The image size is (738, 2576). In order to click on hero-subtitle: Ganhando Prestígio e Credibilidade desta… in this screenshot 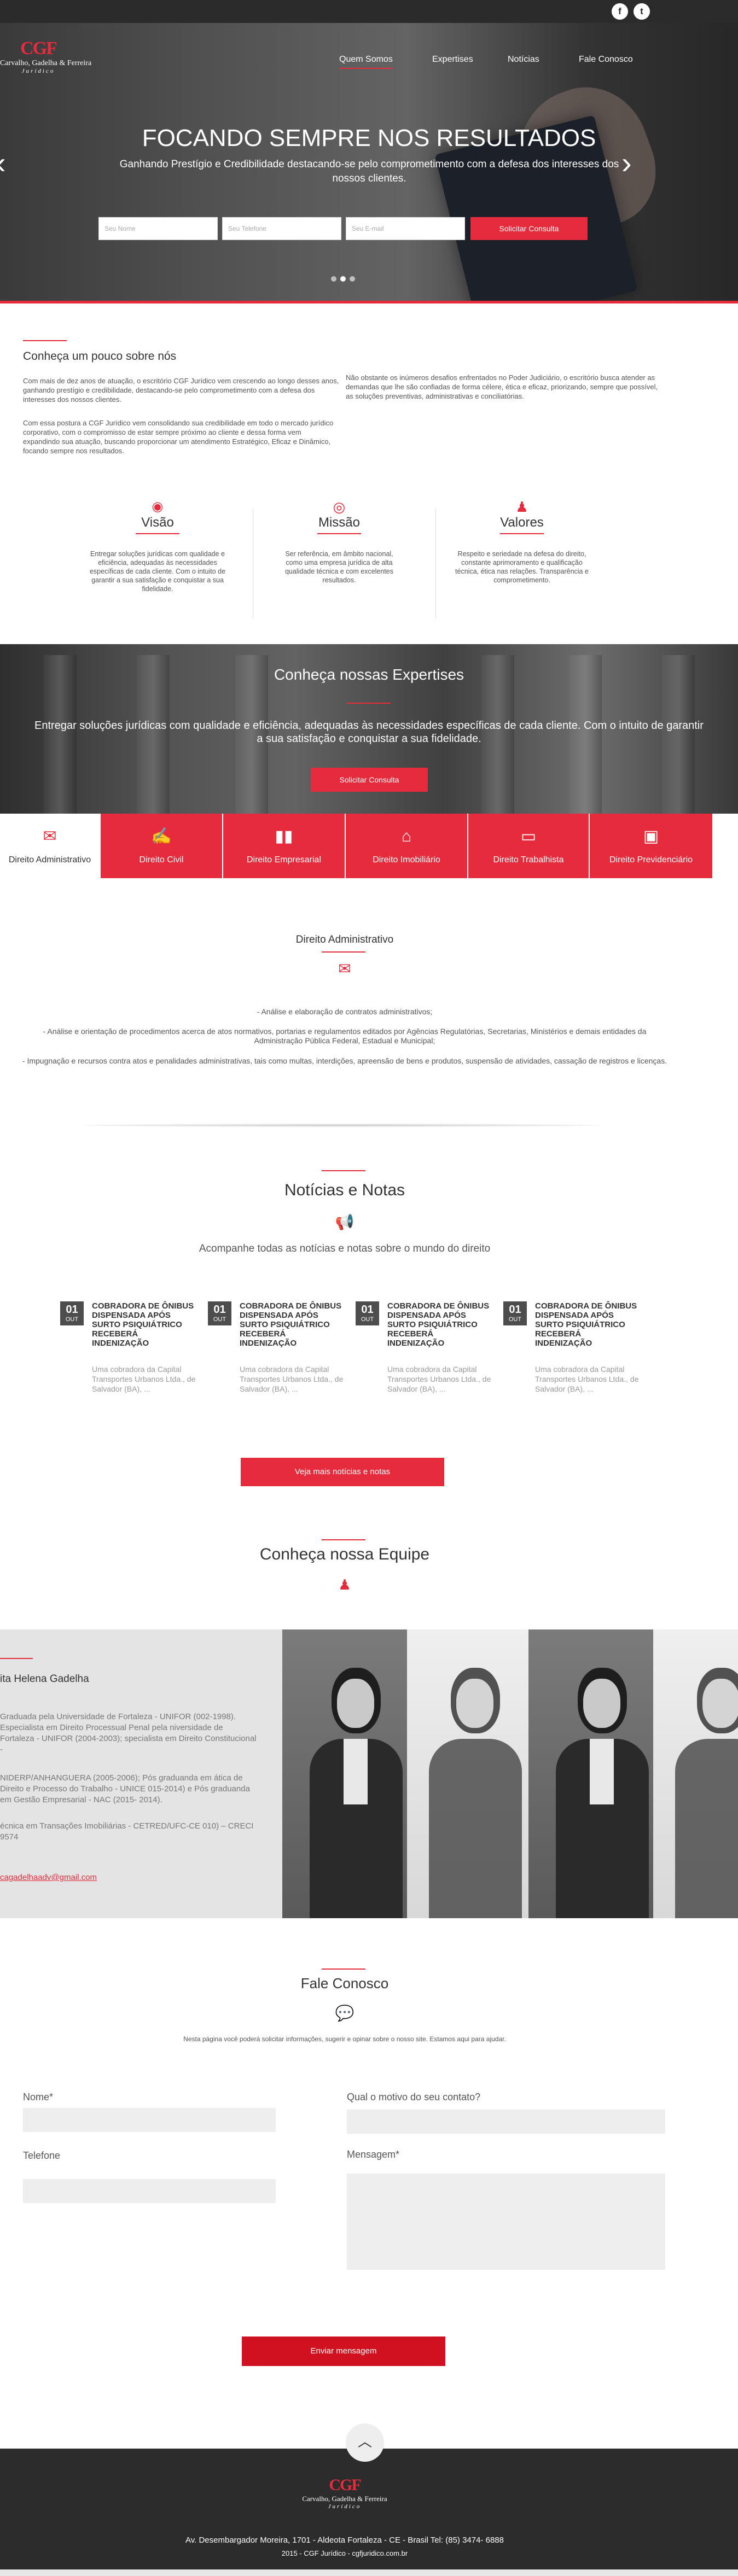, I will do `click(369, 171)`.